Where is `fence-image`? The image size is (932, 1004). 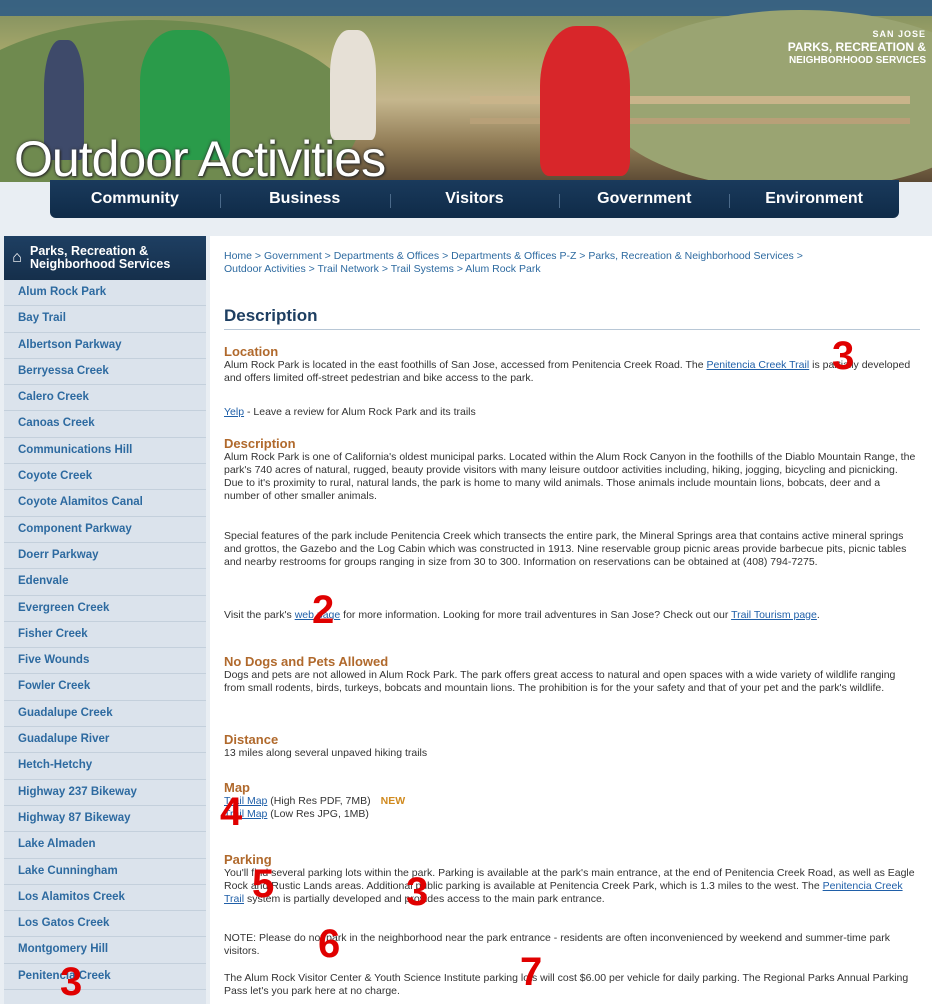 fence-image is located at coordinates (690, 100).